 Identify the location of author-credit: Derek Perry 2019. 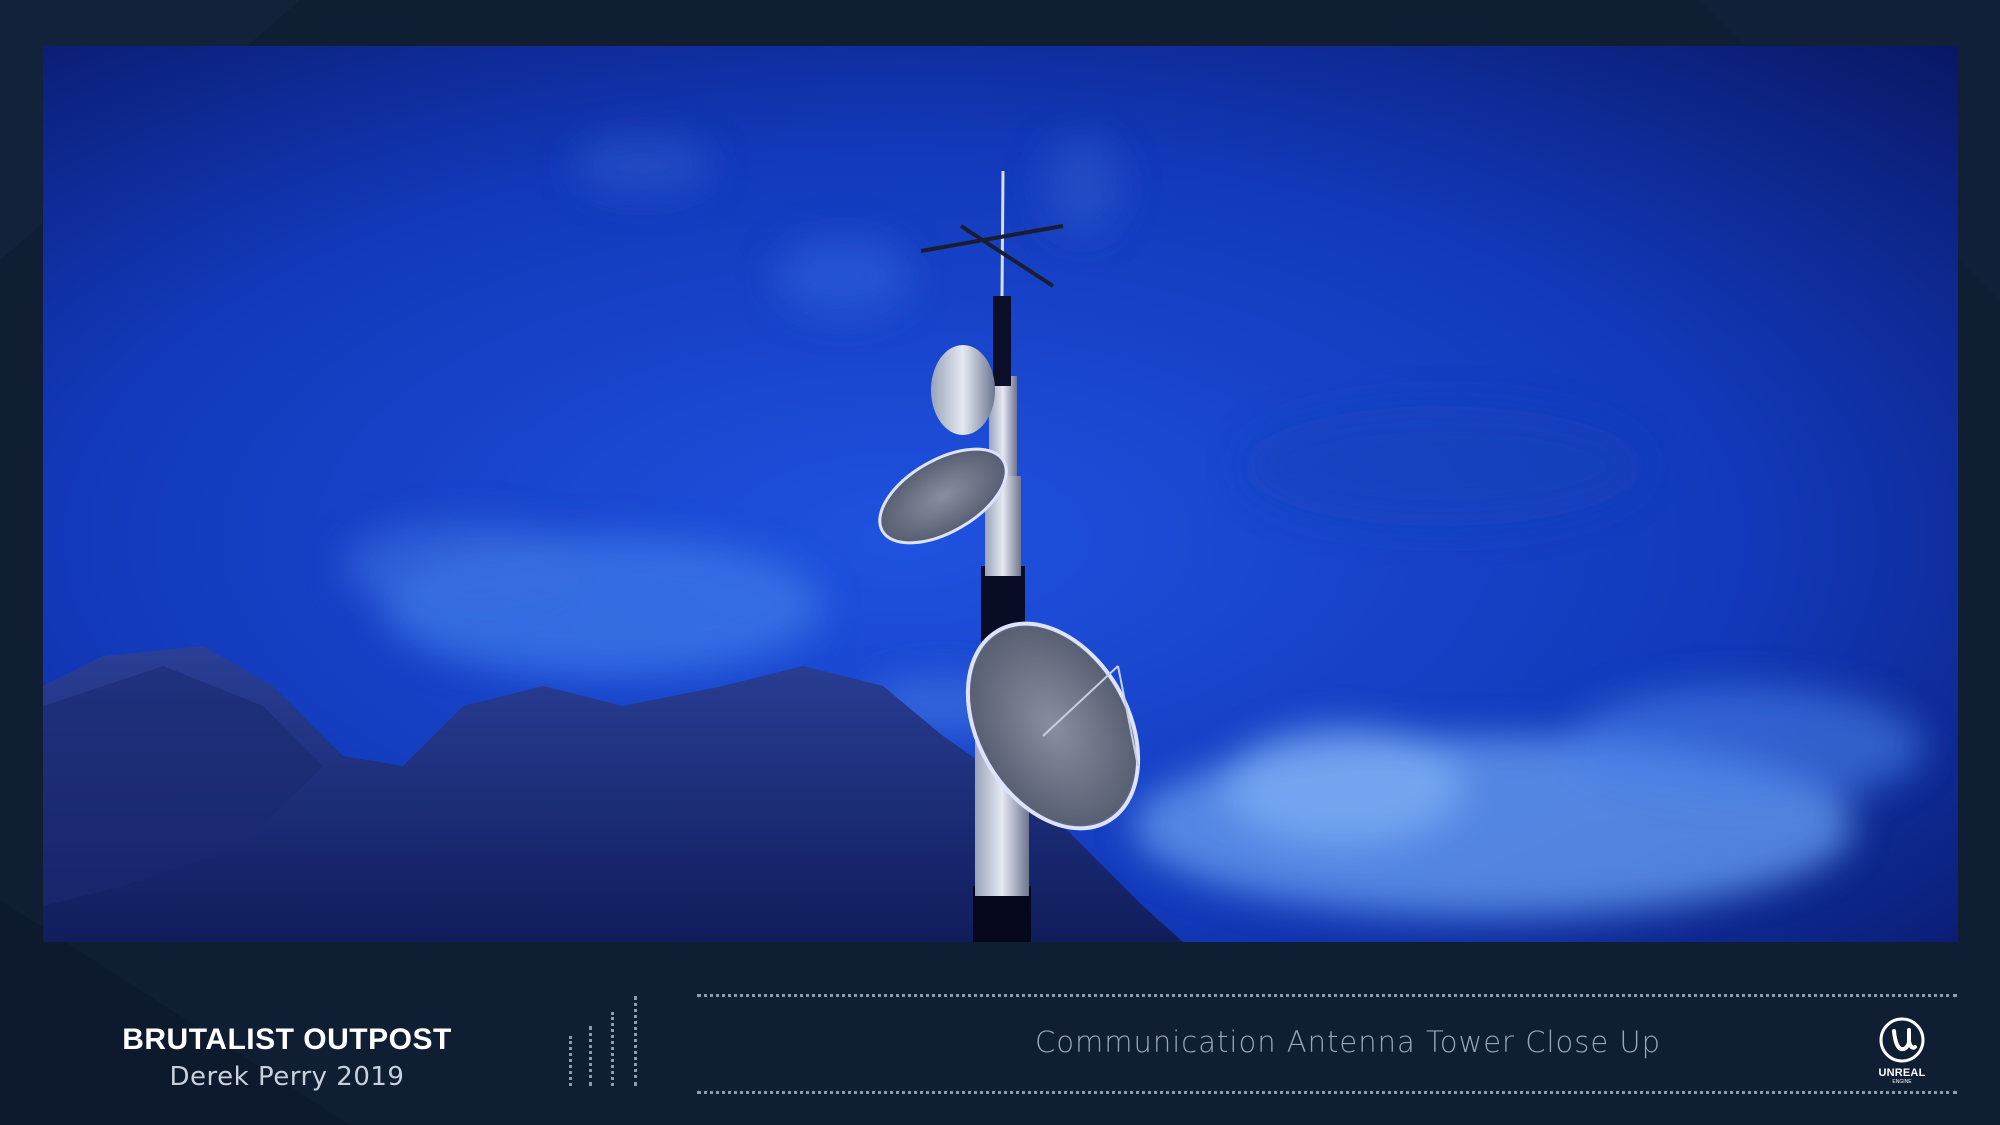
(287, 1077).